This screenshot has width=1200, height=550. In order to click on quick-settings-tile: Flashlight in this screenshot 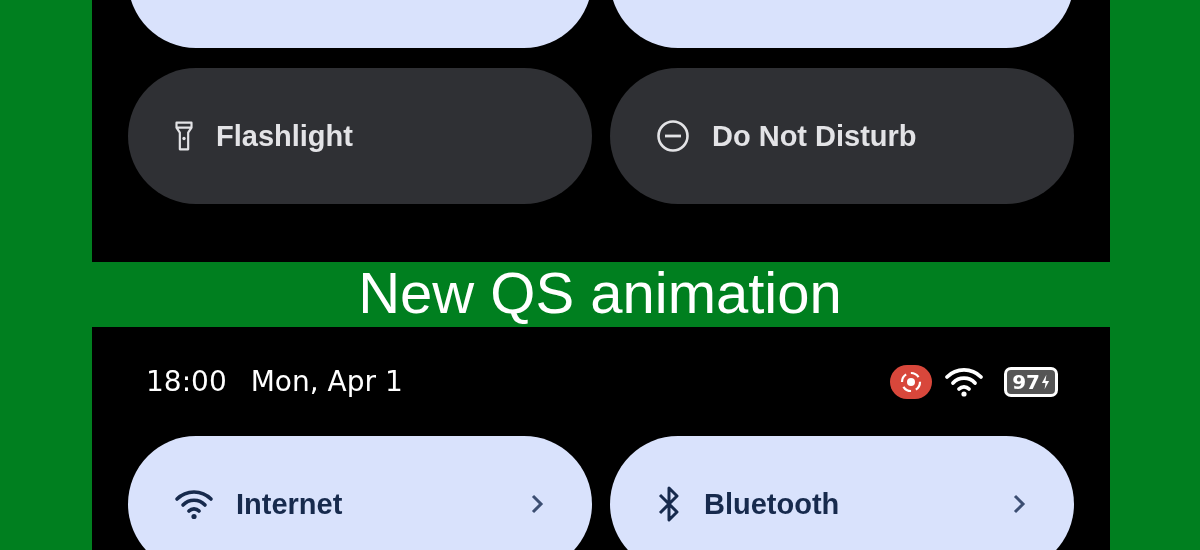, I will do `click(360, 136)`.